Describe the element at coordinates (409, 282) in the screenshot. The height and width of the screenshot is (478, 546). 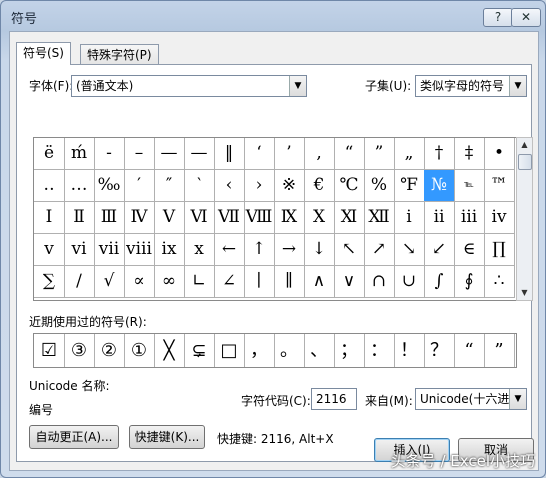
I see `symbol-cell: ∪` at that location.